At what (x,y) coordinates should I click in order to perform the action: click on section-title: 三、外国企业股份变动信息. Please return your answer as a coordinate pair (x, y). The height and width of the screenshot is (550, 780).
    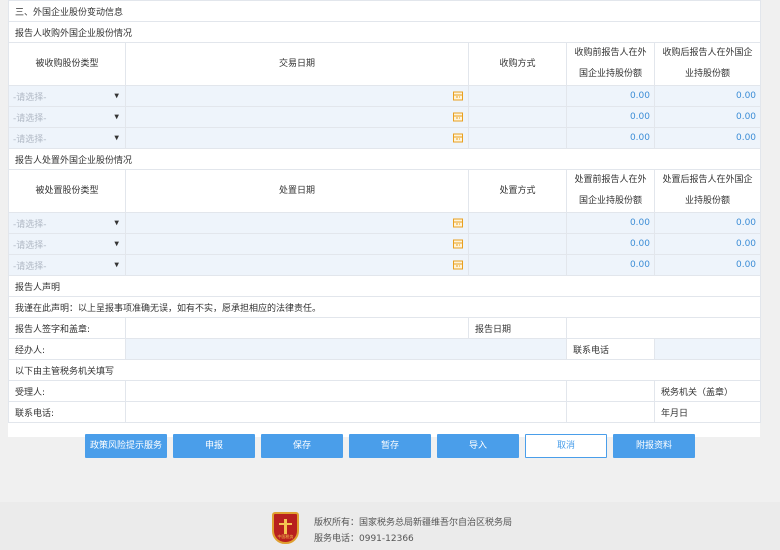
    Looking at the image, I should click on (384, 11).